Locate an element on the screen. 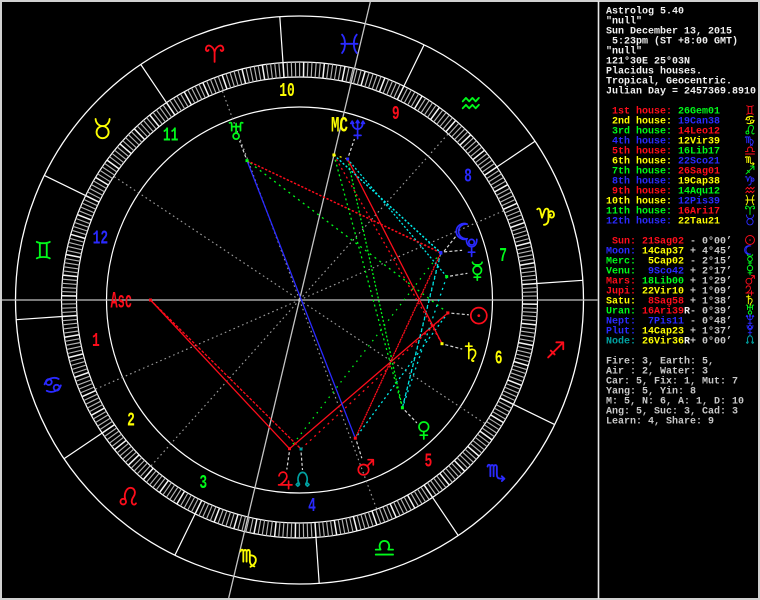  svg-text: 22Tau21 is located at coordinates (699, 222).